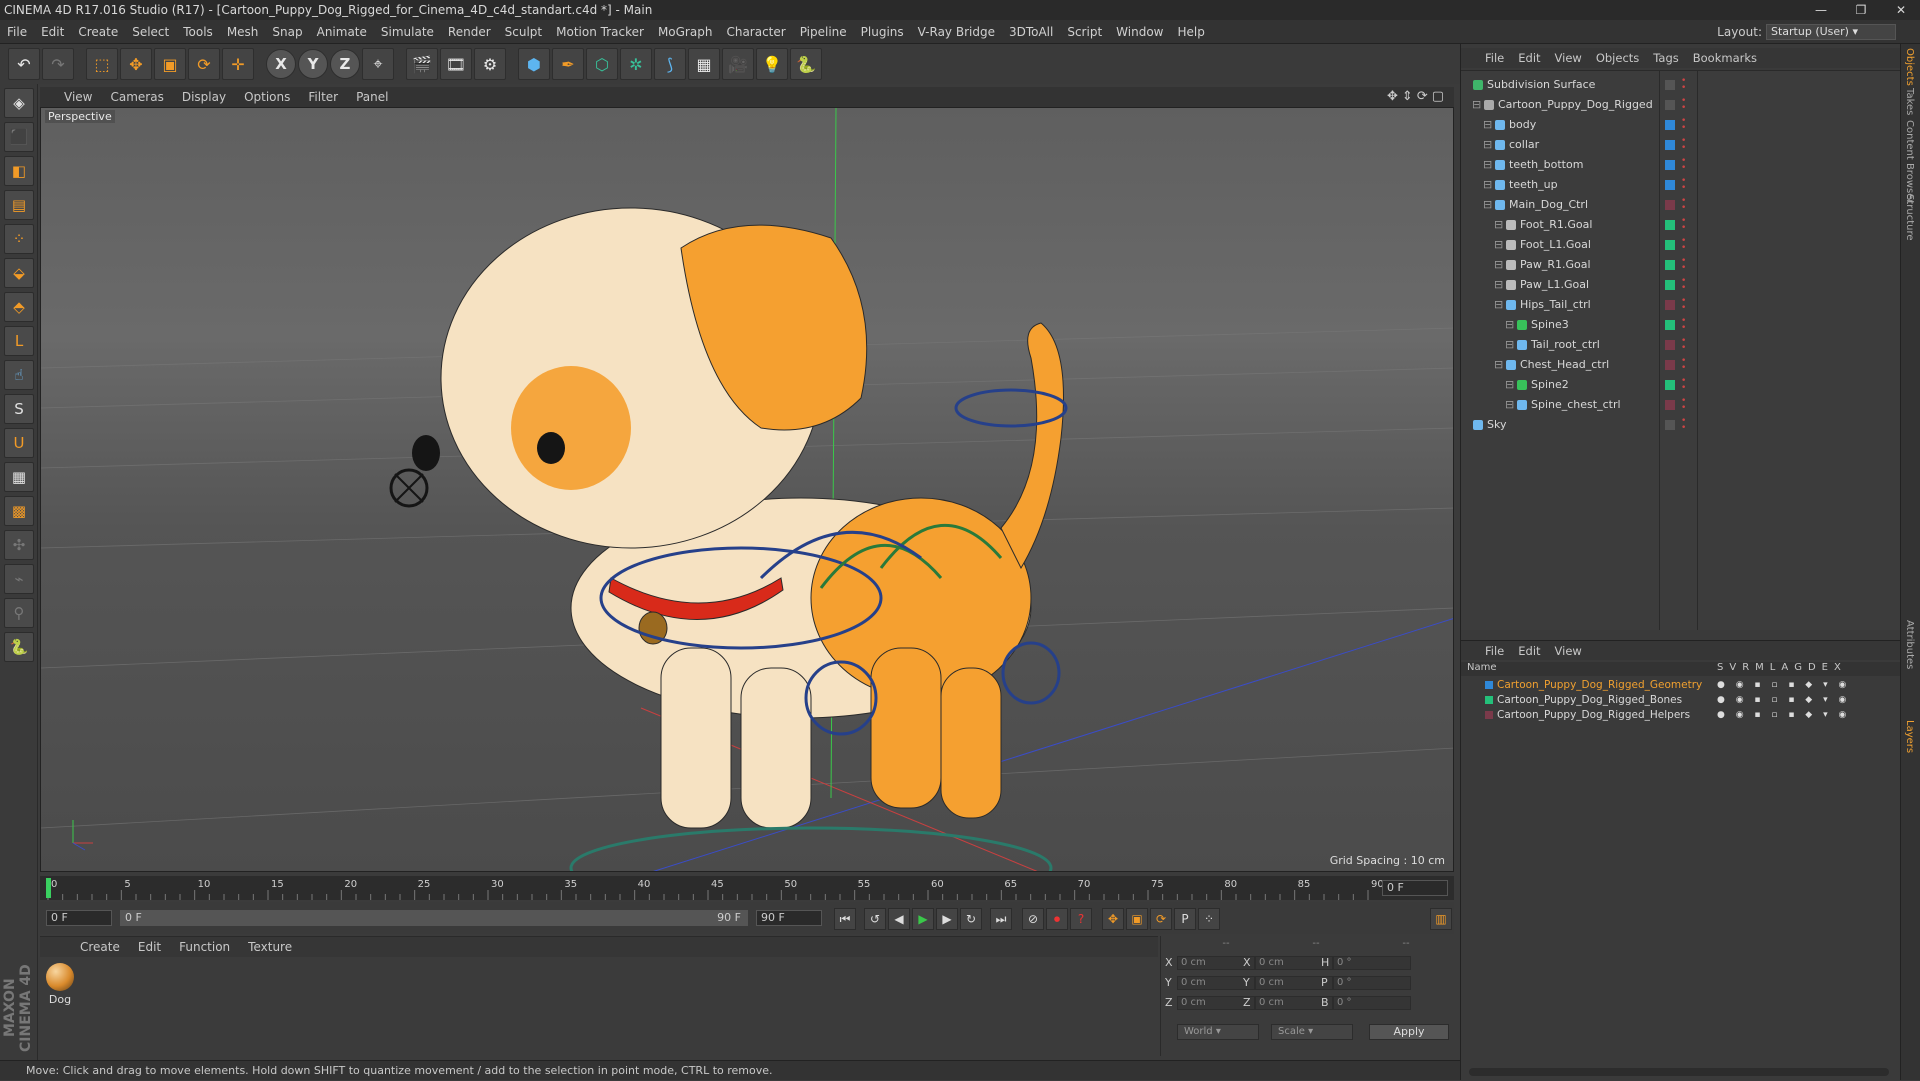 Image resolution: width=1920 pixels, height=1081 pixels. What do you see at coordinates (409, 488) in the screenshot?
I see `camera-target-icon` at bounding box center [409, 488].